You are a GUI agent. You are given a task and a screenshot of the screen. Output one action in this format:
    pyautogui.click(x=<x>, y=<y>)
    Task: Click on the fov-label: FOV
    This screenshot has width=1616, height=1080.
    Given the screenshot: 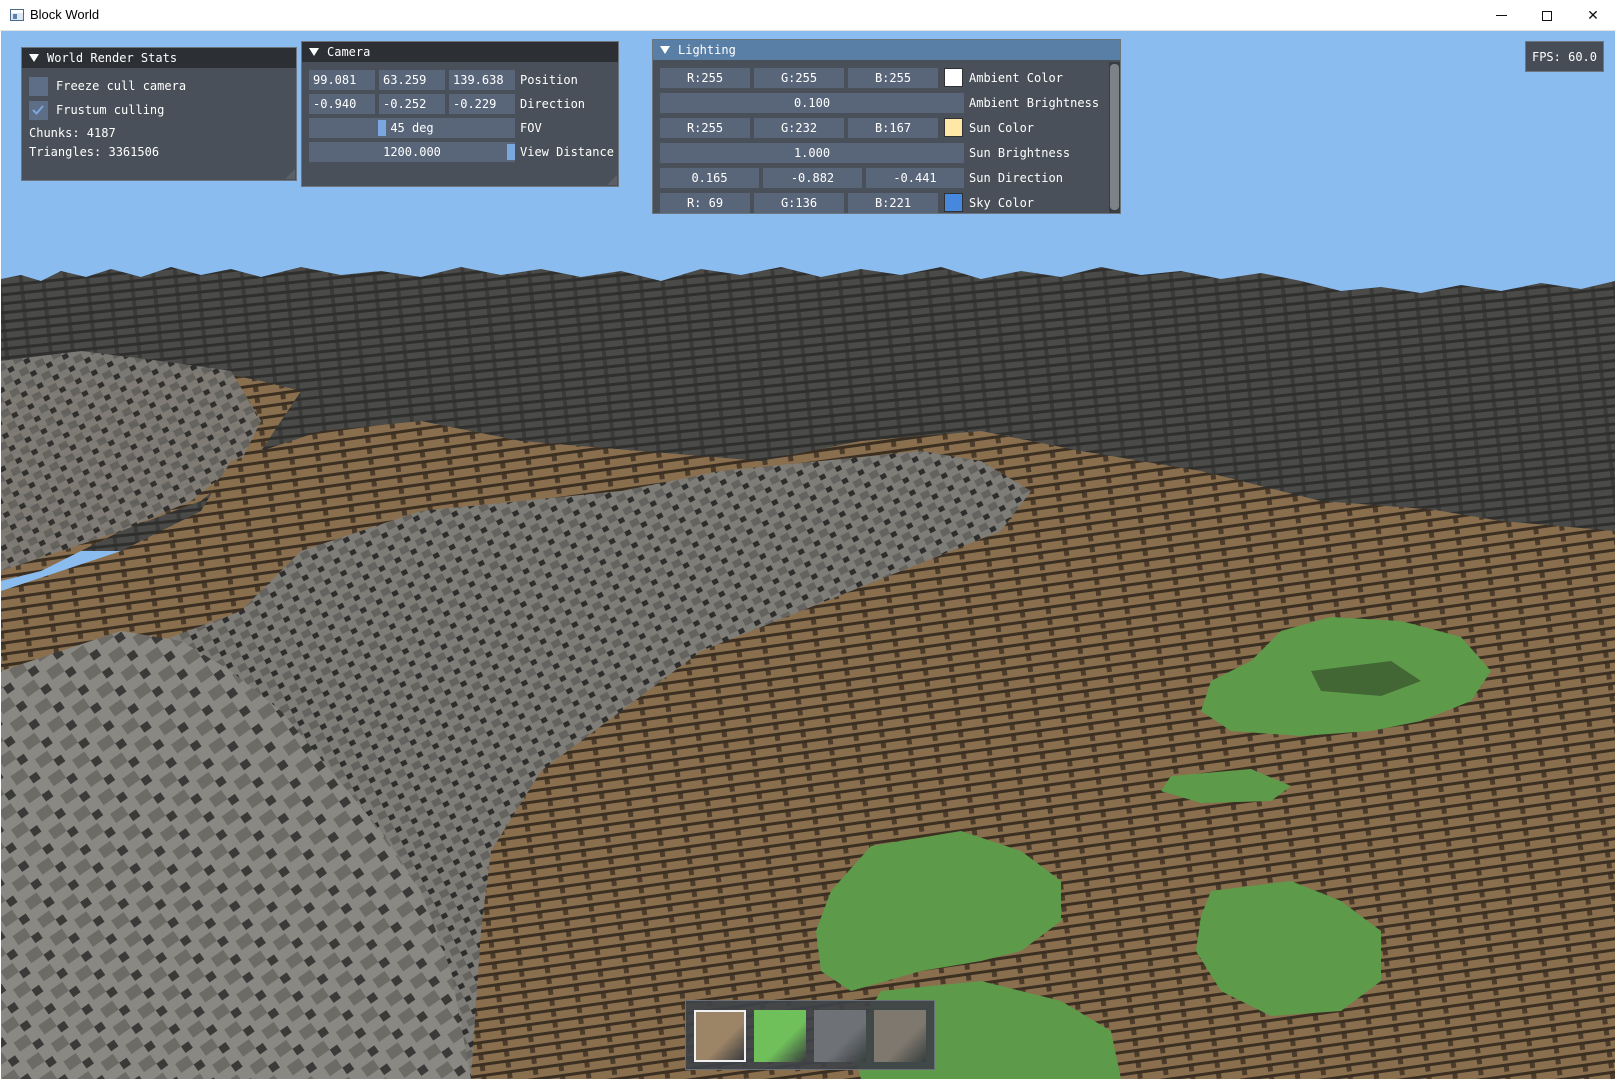 What is the action you would take?
    pyautogui.click(x=531, y=128)
    